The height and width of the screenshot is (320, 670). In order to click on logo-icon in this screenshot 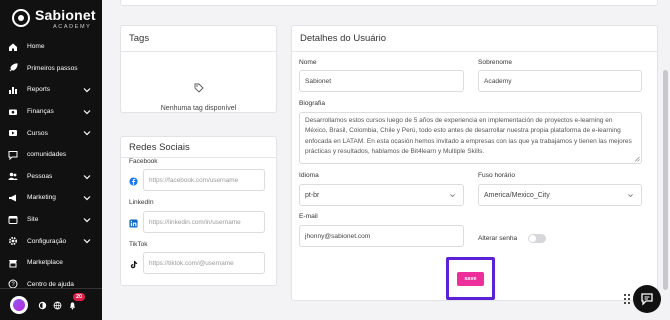, I will do `click(21, 18)`.